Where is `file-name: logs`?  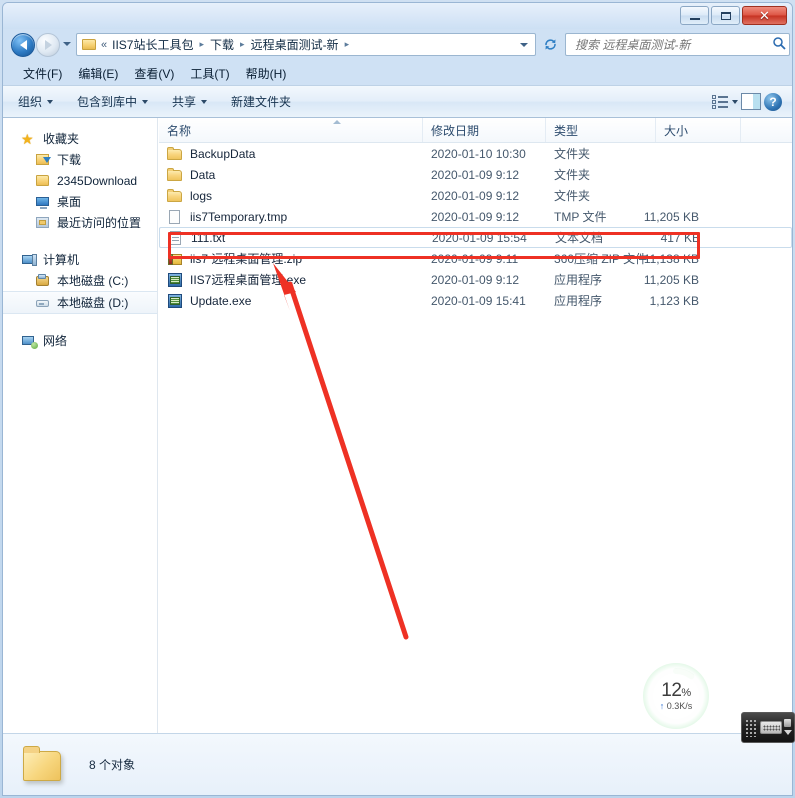
file-name: logs is located at coordinates (201, 195).